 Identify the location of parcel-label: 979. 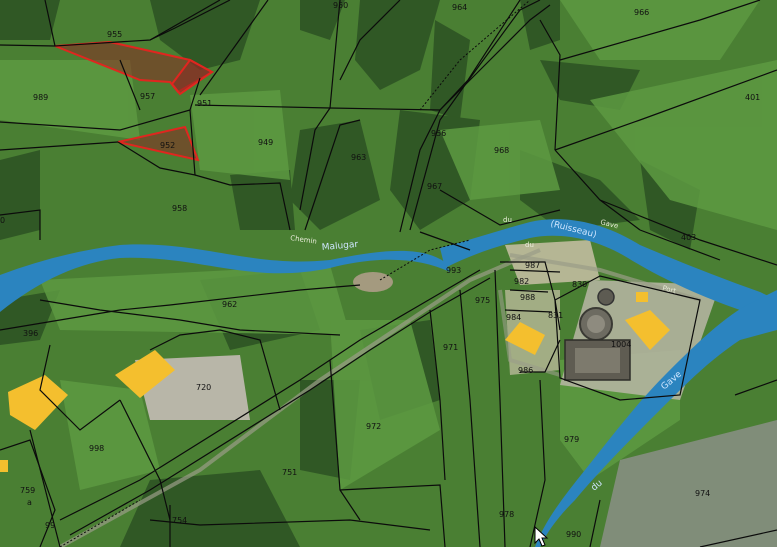
(571, 439).